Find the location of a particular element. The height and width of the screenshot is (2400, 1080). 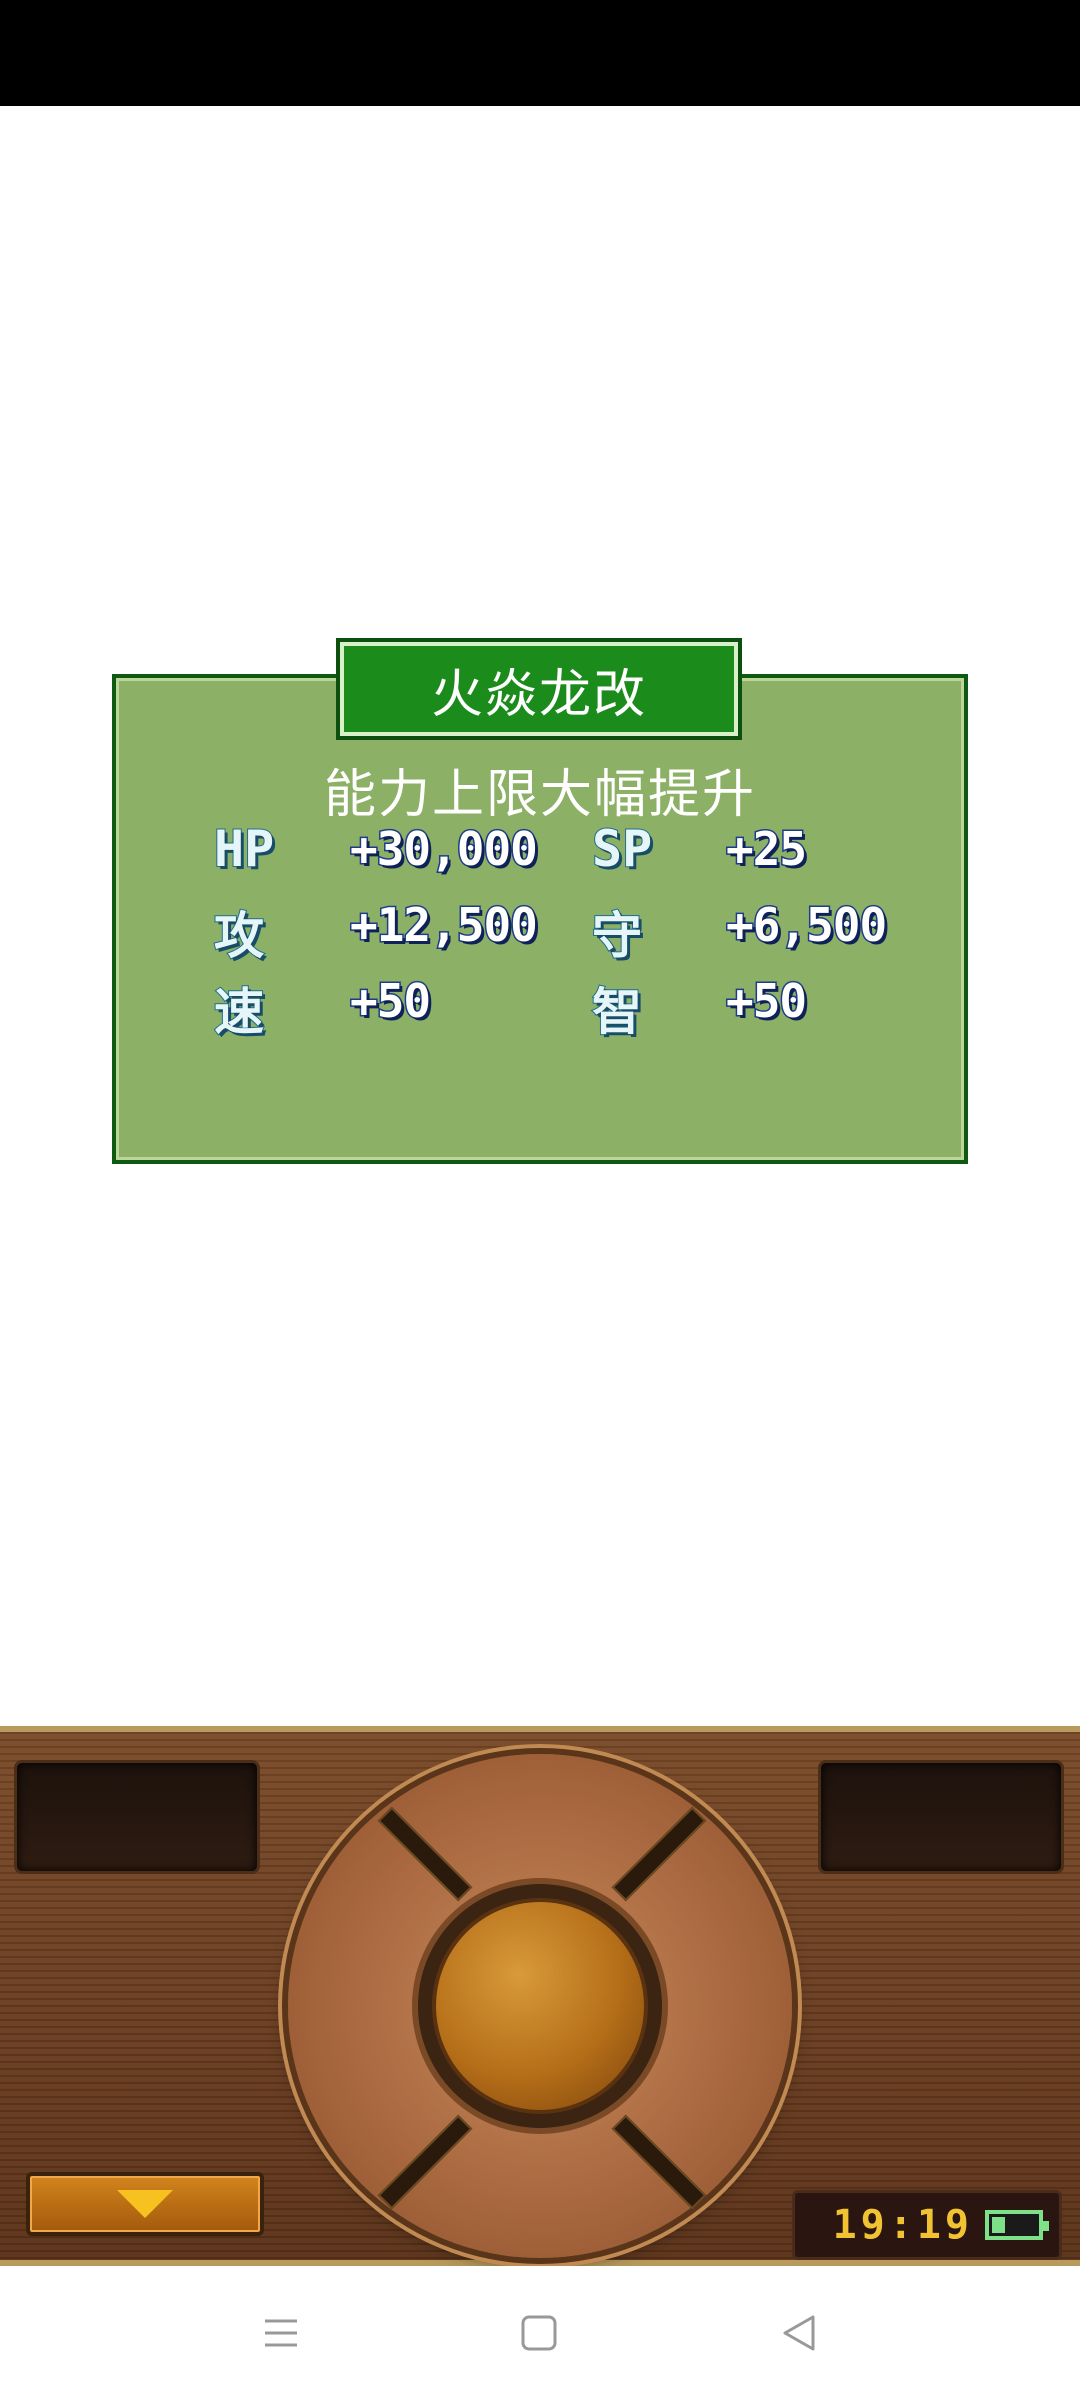

navigation-bar is located at coordinates (540, 2333).